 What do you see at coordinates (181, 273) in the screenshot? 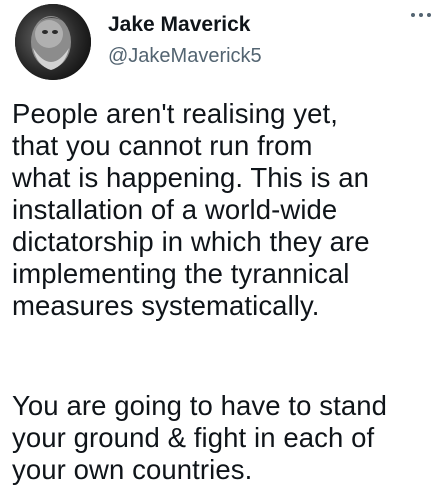
I see `tweet-text-line: implementing the tyrannical` at bounding box center [181, 273].